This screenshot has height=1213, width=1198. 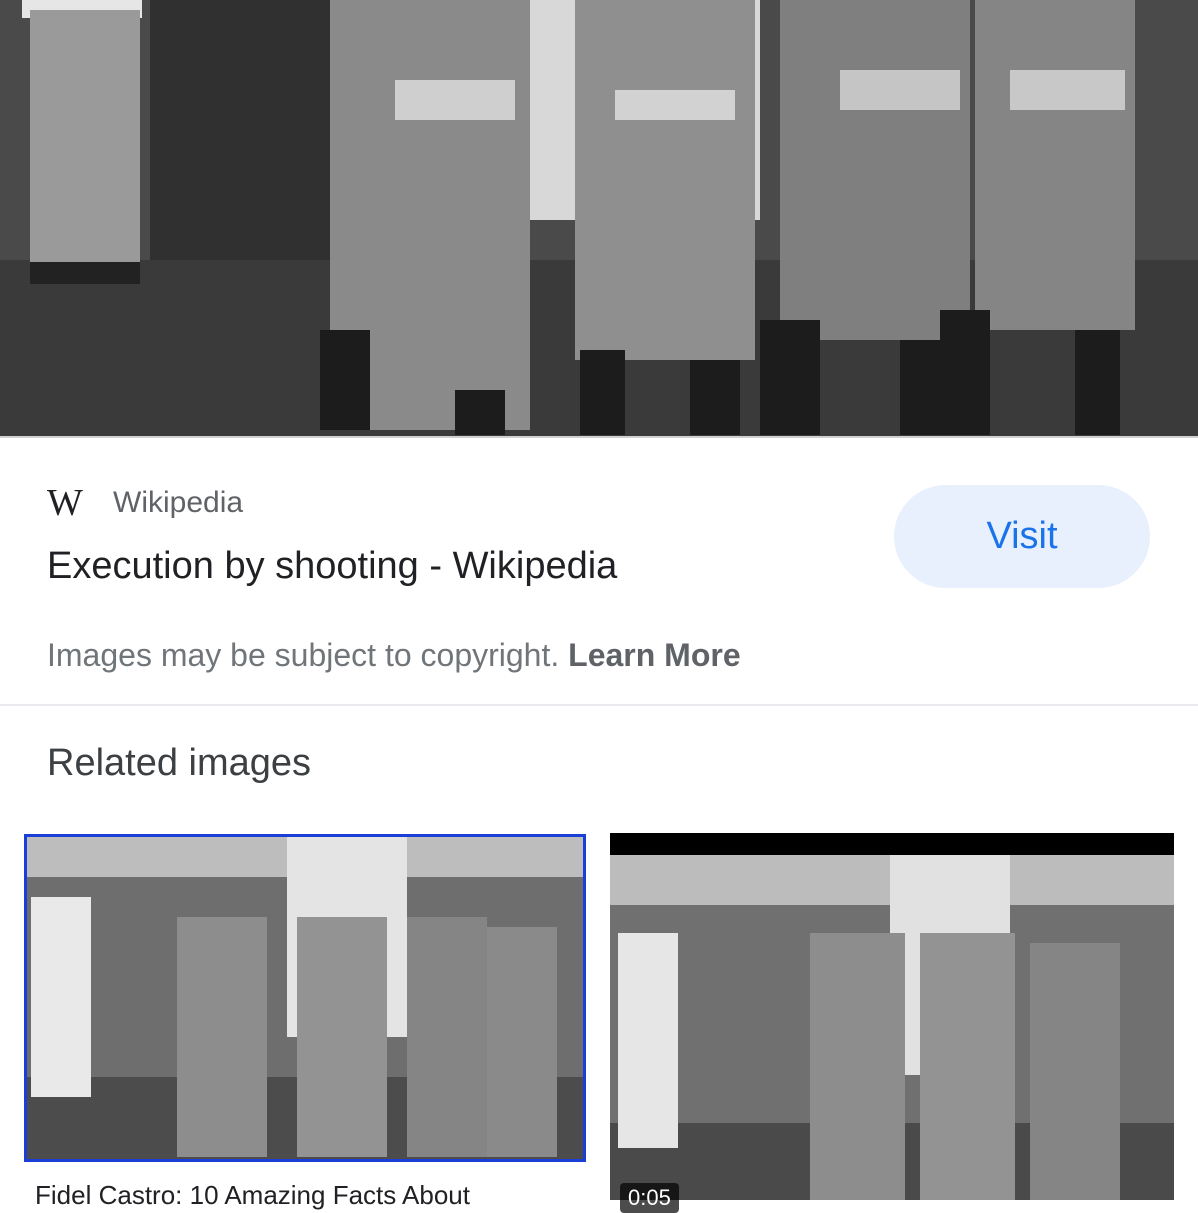 I want to click on visit-button: Visit, so click(x=1022, y=536).